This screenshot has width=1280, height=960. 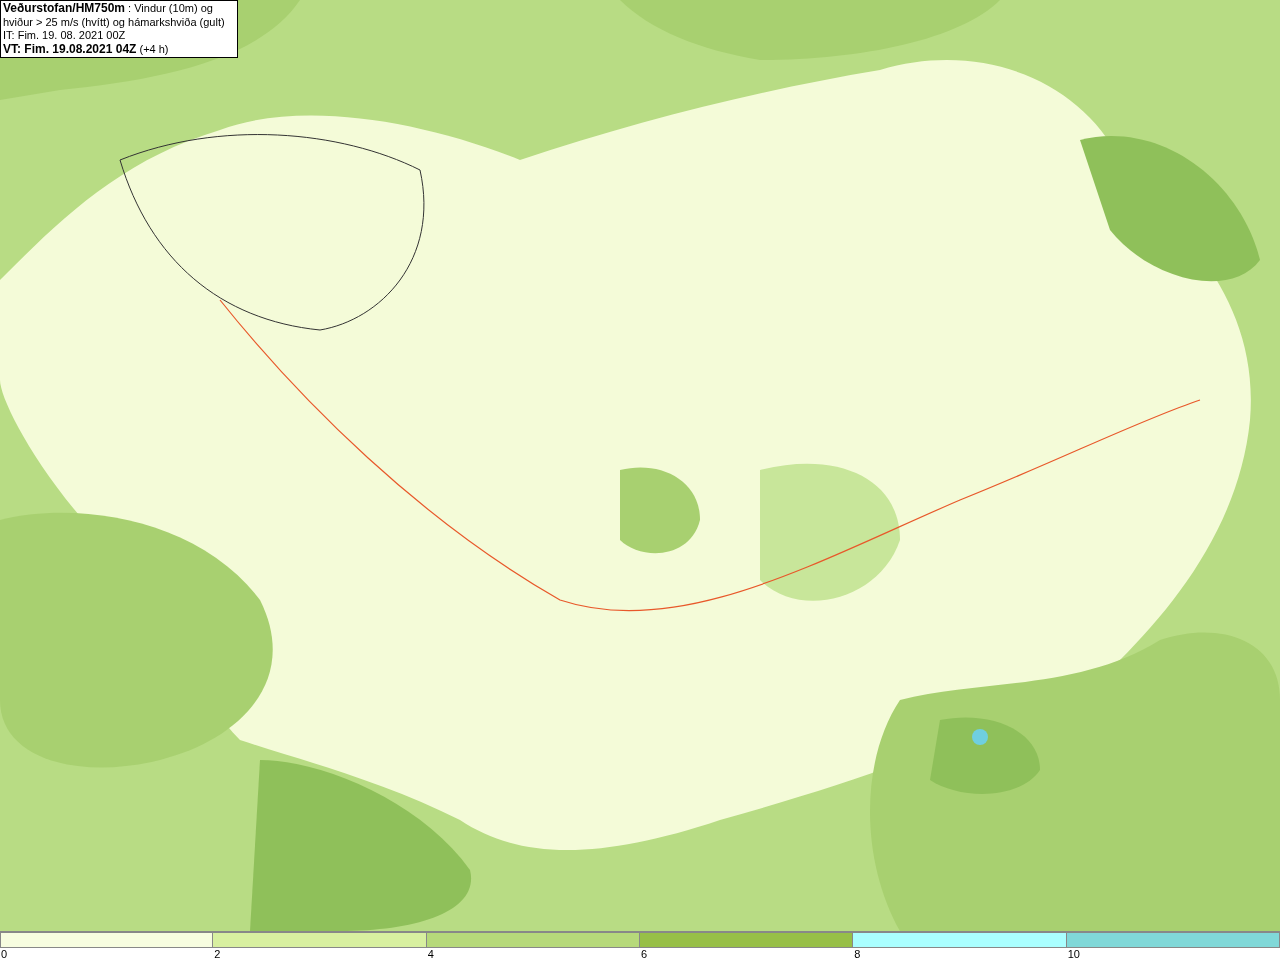 What do you see at coordinates (857, 954) in the screenshot?
I see `legend-label: 8` at bounding box center [857, 954].